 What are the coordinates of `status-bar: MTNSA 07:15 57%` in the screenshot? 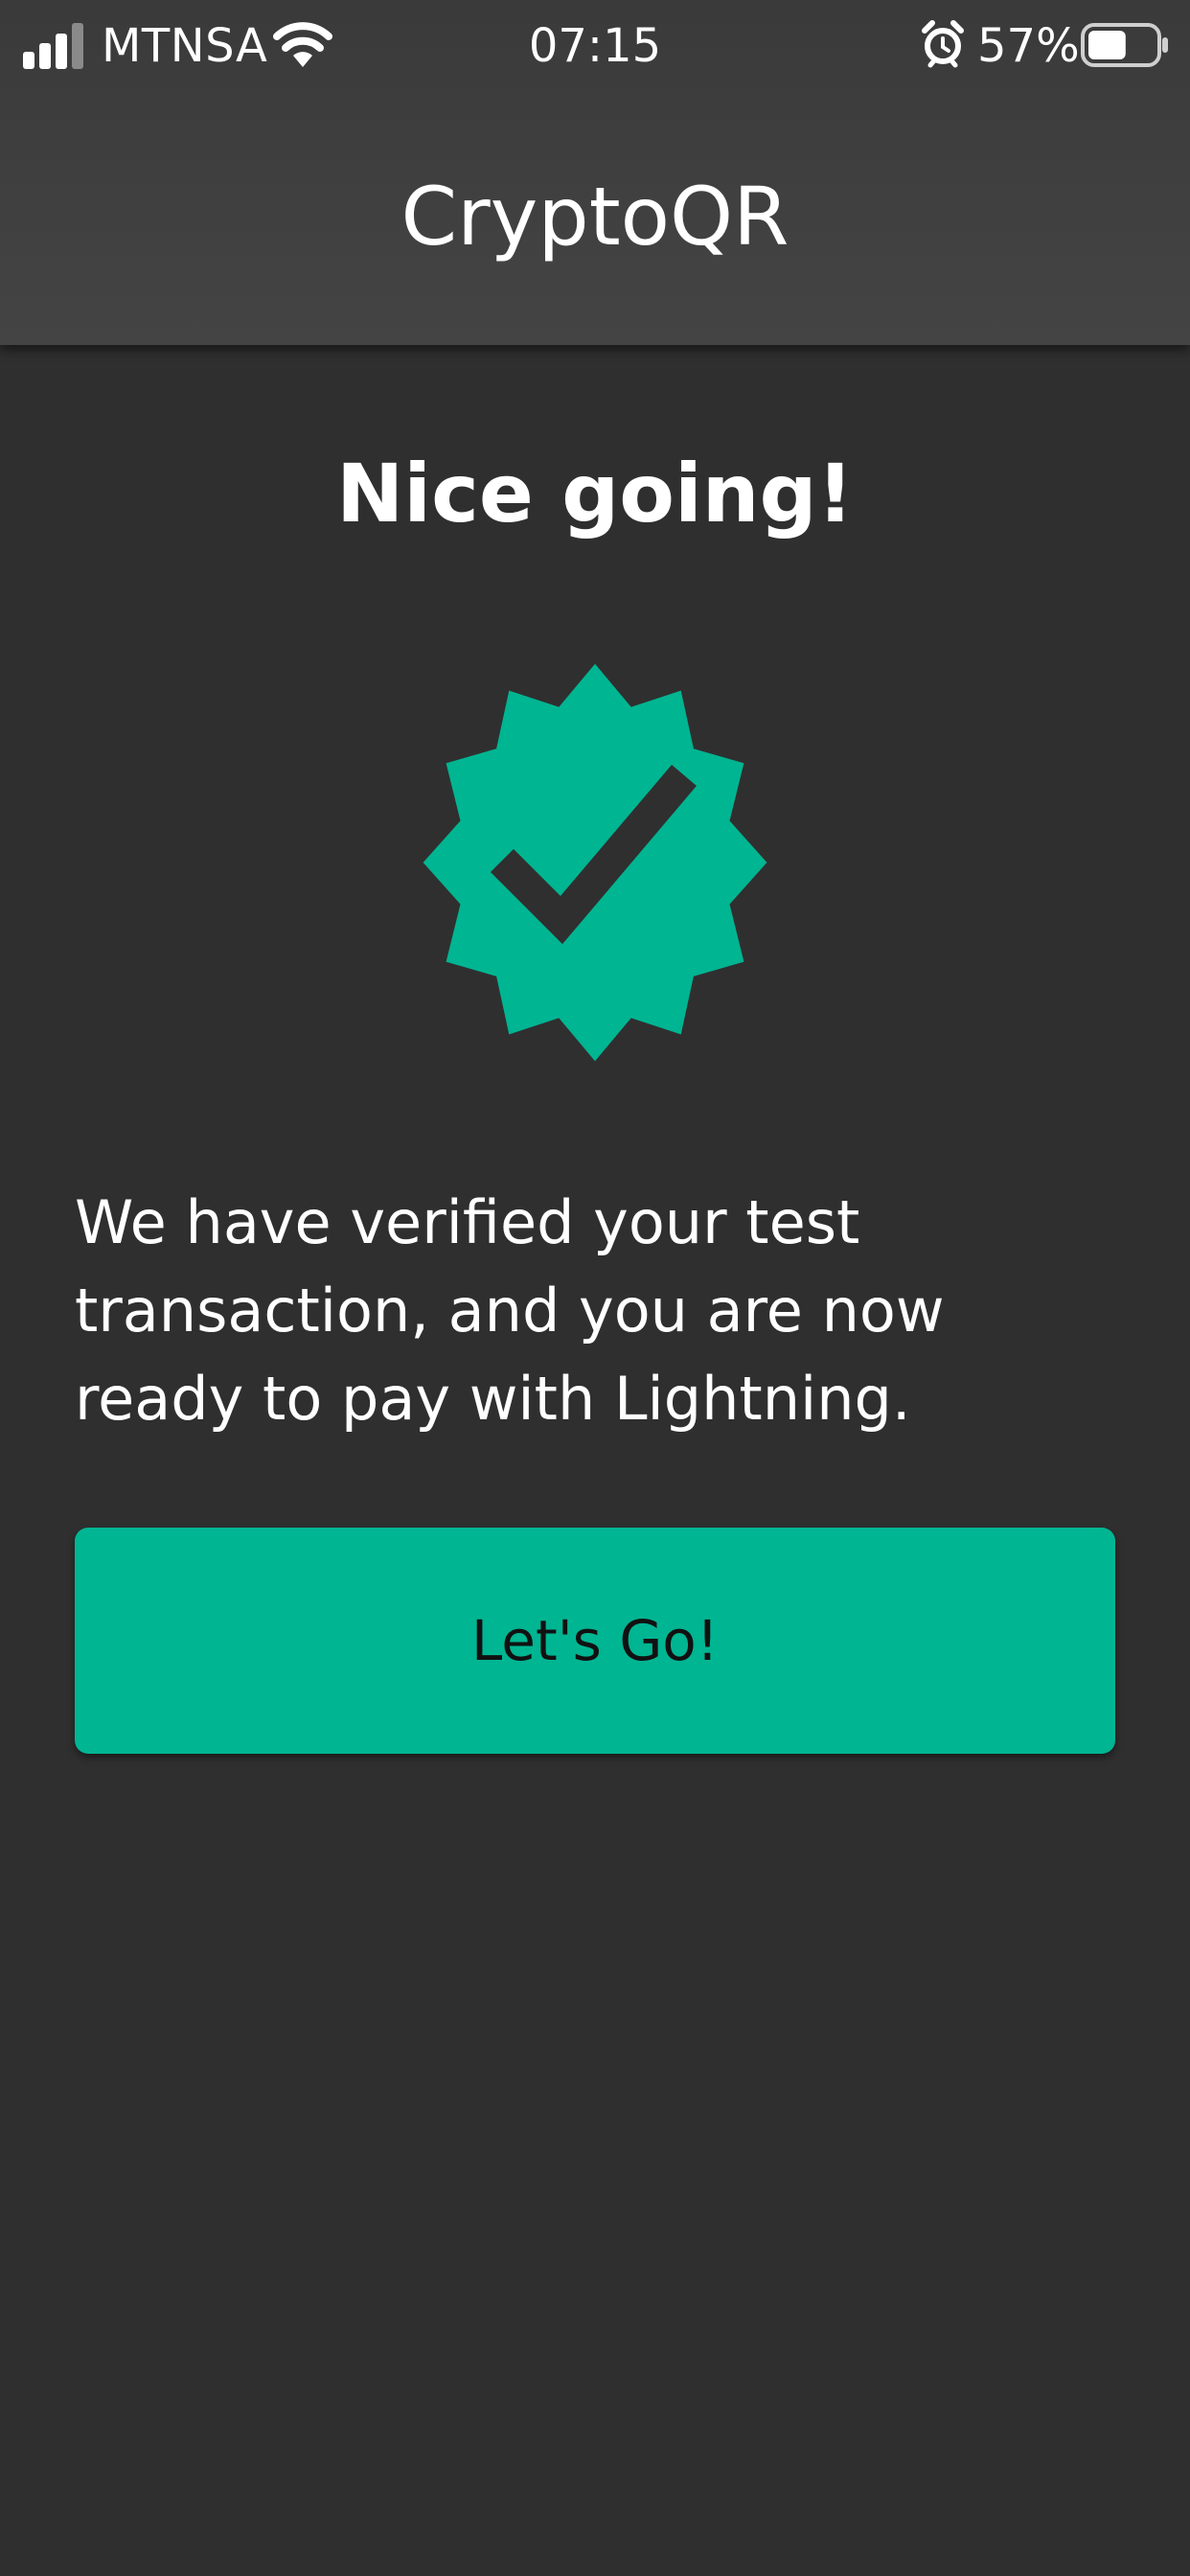 It's located at (595, 46).